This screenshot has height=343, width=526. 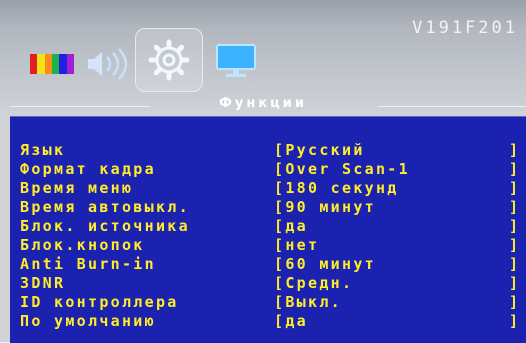 I want to click on menu-row-3dnr: 3DNR [Средн. ], so click(x=270, y=283).